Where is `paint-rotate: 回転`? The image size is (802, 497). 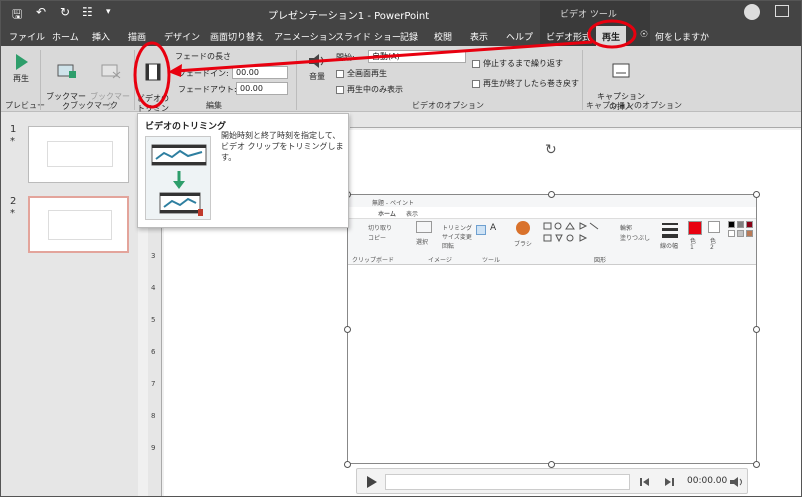 paint-rotate: 回転 is located at coordinates (448, 246).